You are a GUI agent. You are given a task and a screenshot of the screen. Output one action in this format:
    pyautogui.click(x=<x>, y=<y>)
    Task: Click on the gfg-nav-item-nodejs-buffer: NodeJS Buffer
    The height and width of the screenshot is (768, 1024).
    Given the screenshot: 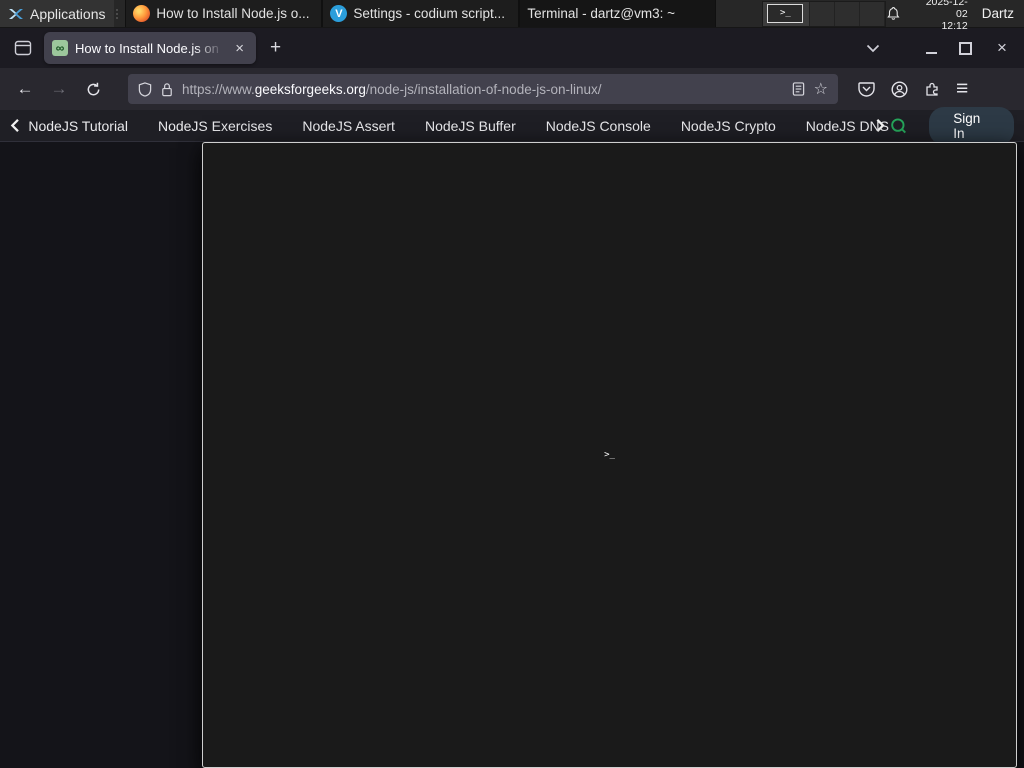 What is the action you would take?
    pyautogui.click(x=470, y=126)
    